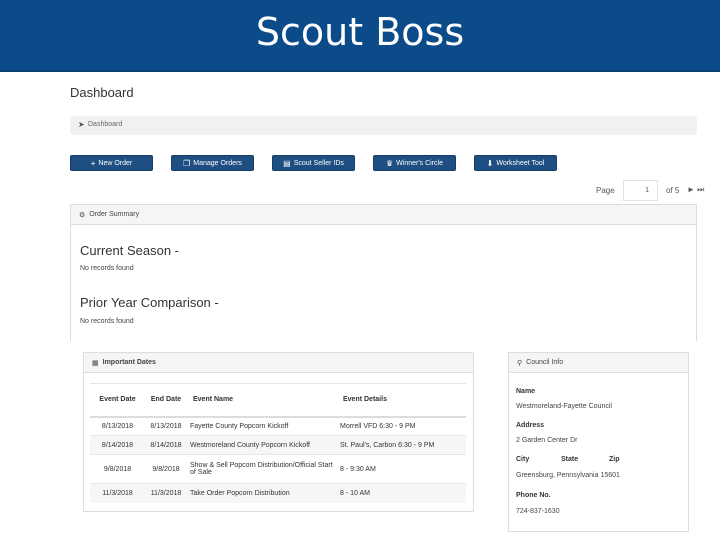 Image resolution: width=720 pixels, height=540 pixels. I want to click on breadcrumb-item-dashboard: Dashboard, so click(105, 124).